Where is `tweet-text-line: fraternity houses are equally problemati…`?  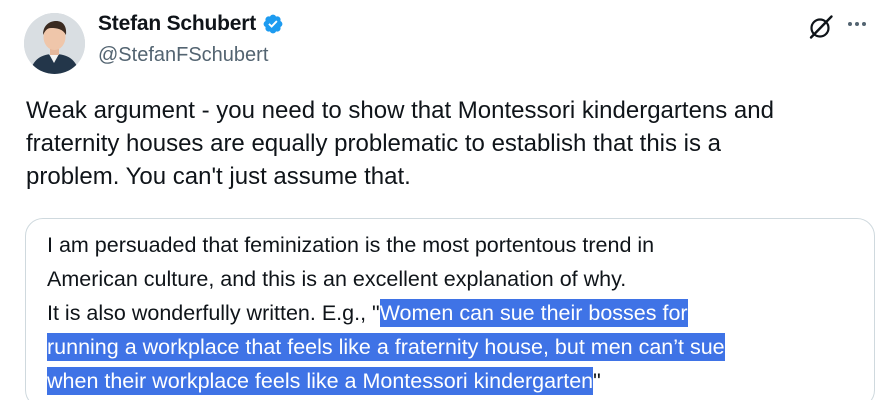
tweet-text-line: fraternity houses are equally problemati… is located at coordinates (374, 143).